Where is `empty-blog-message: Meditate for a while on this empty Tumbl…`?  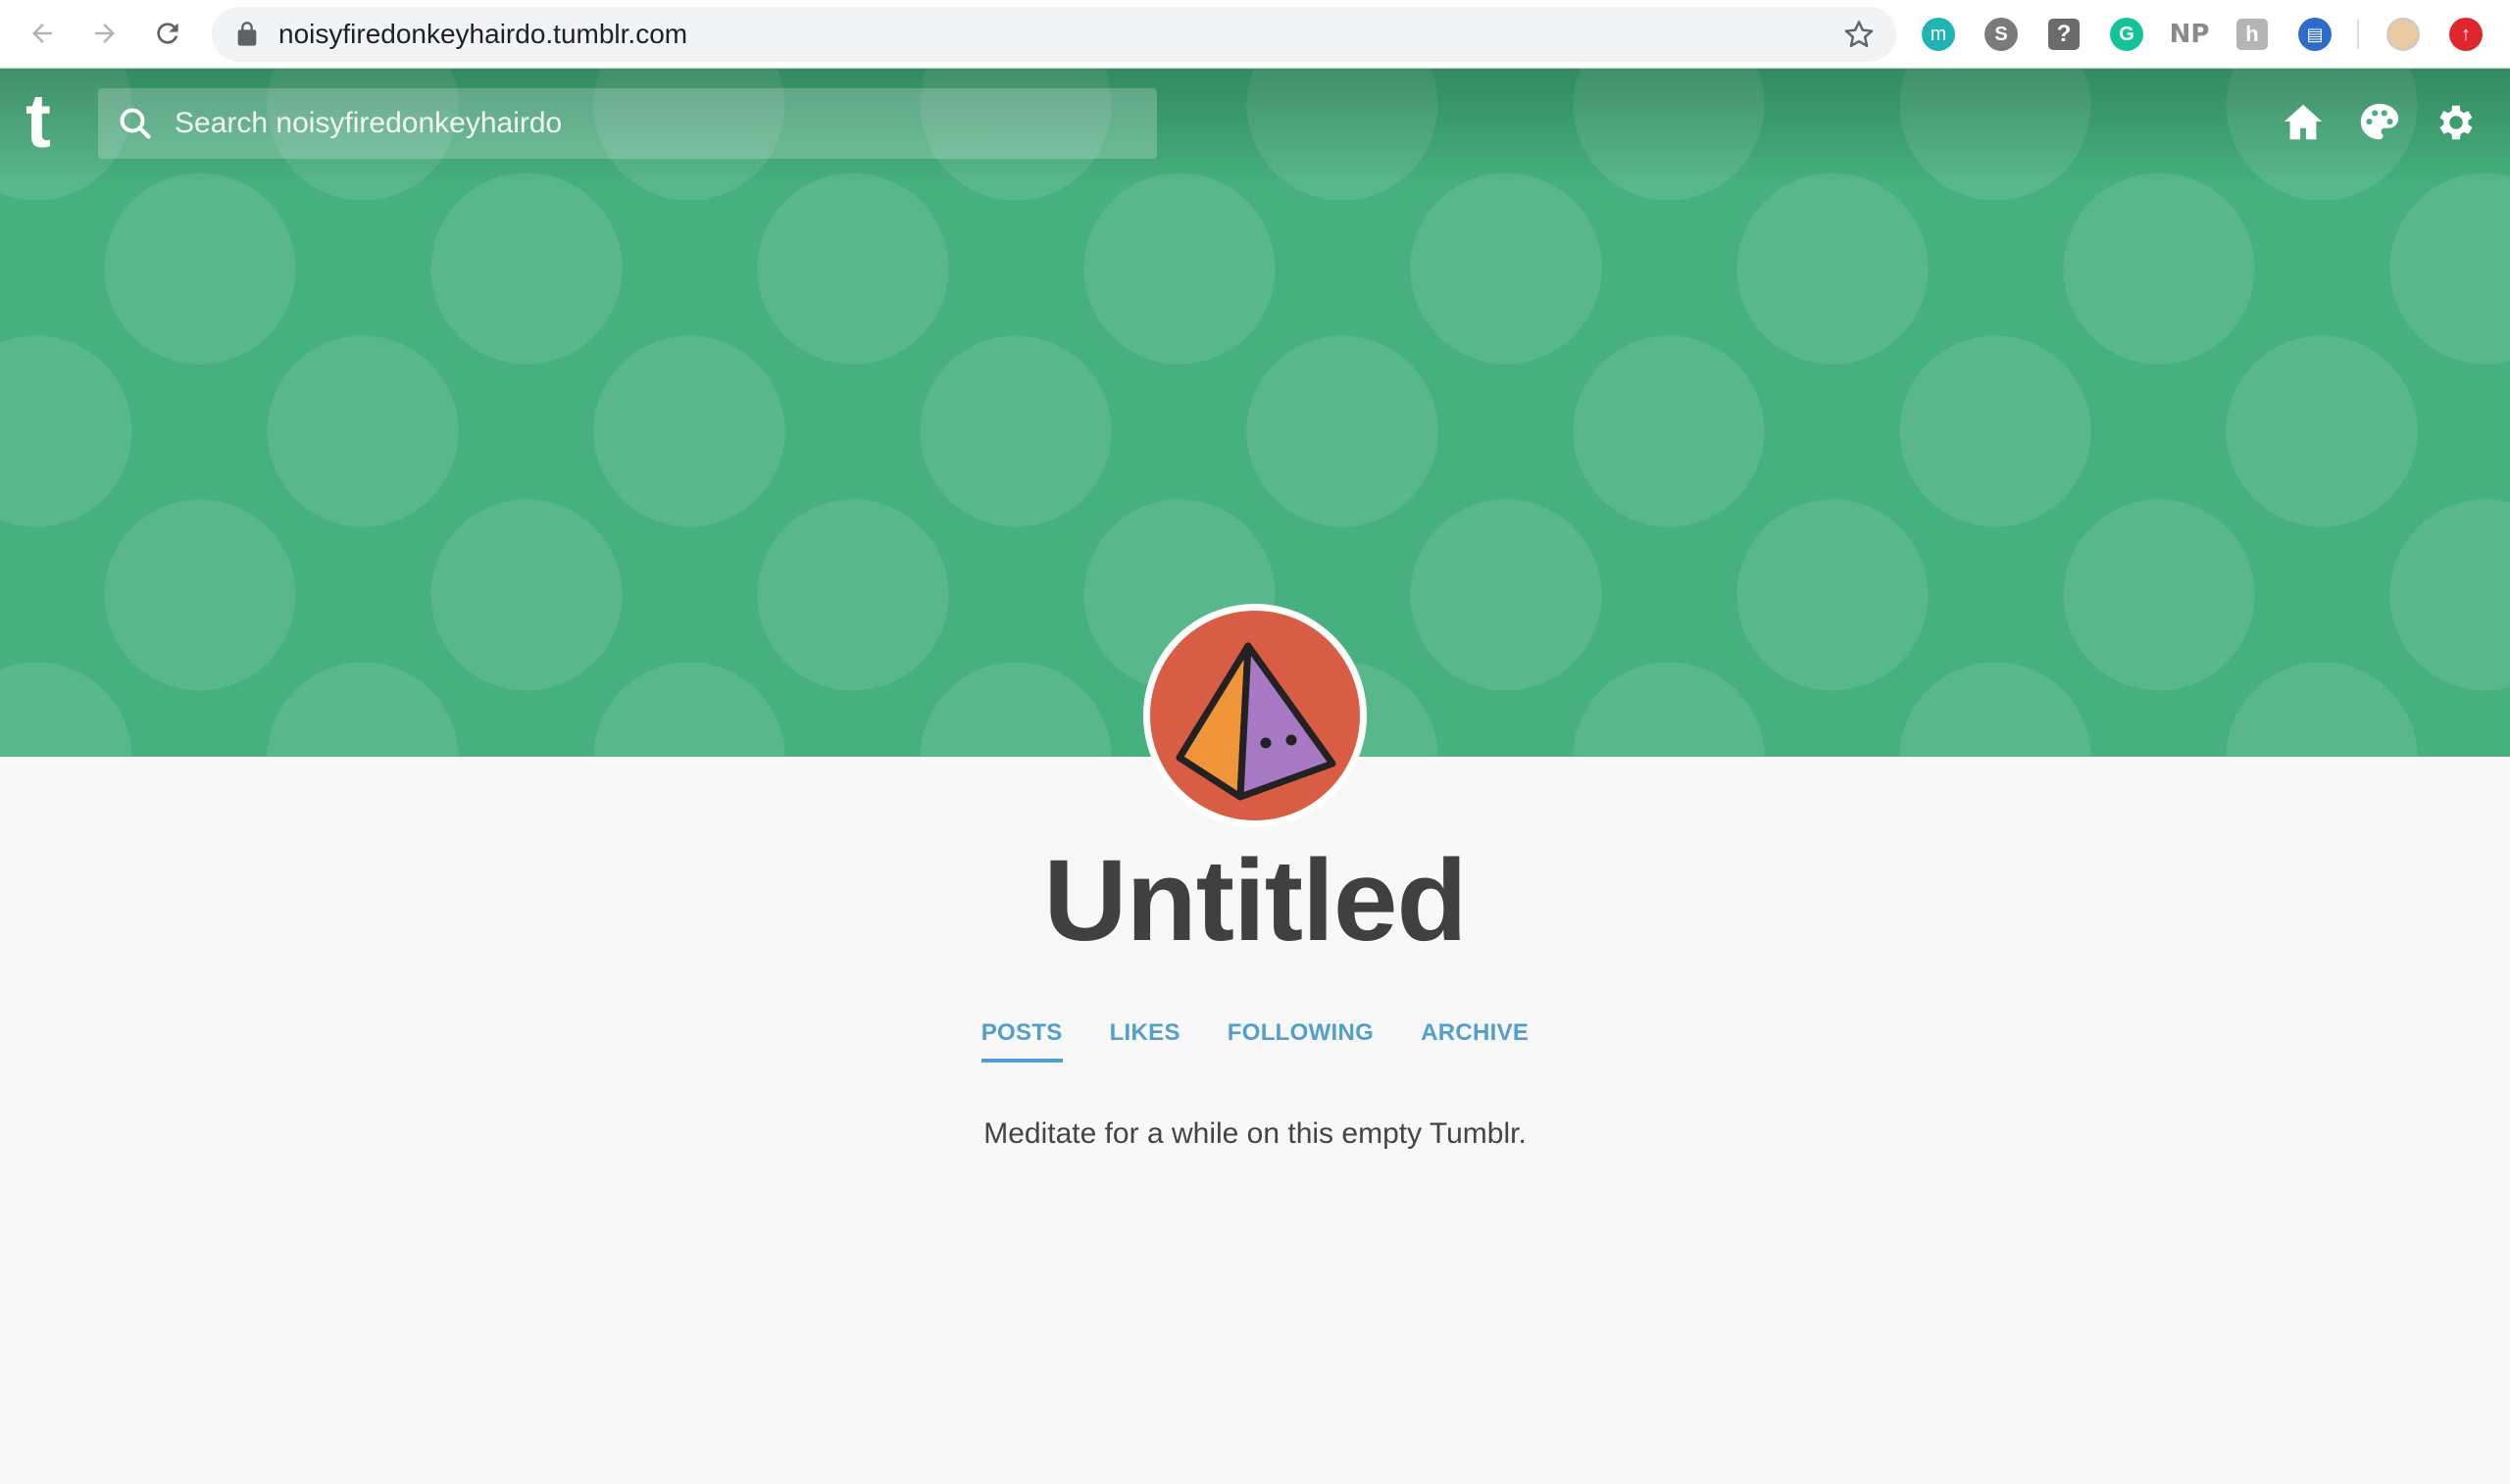
empty-blog-message: Meditate for a while on this empty Tumbl… is located at coordinates (1255, 1133).